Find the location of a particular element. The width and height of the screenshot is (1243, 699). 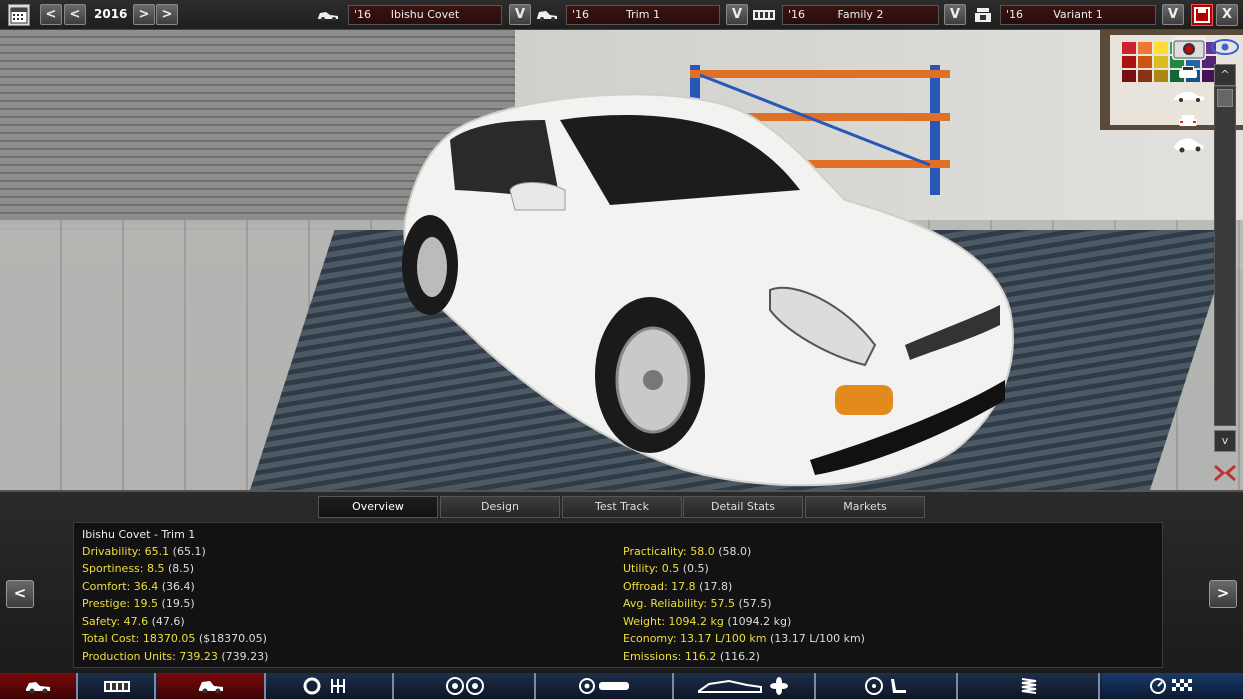

view-scrollbar is located at coordinates (1225, 256).